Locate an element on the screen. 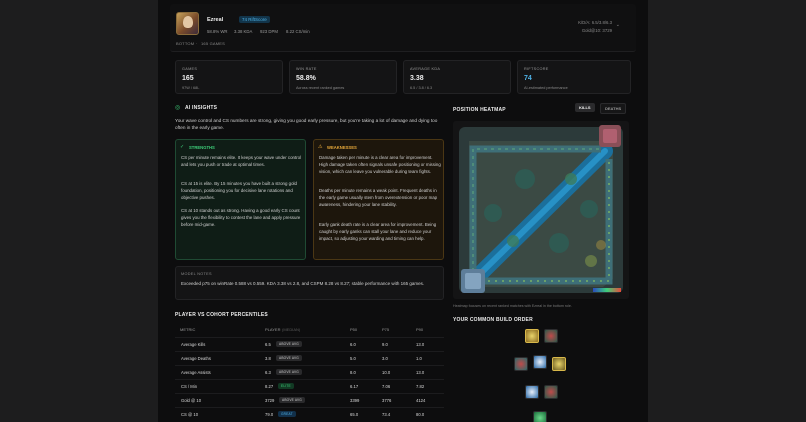  tab-deaths: DEATHS is located at coordinates (613, 108).